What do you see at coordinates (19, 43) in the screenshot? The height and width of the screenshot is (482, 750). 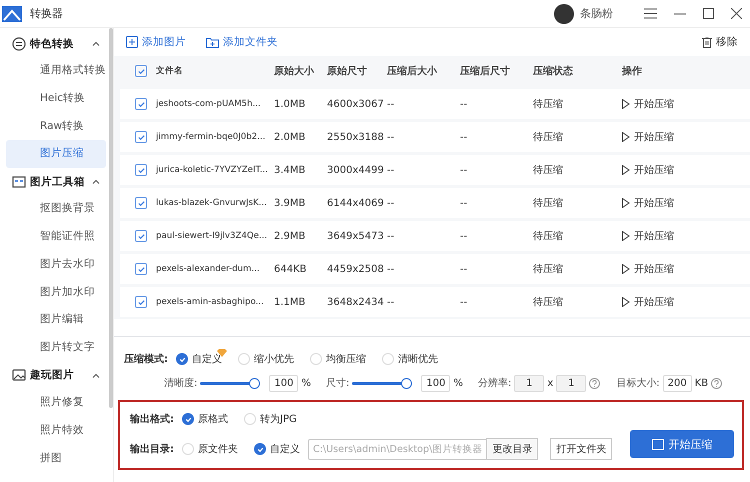 I see `convert-icon` at bounding box center [19, 43].